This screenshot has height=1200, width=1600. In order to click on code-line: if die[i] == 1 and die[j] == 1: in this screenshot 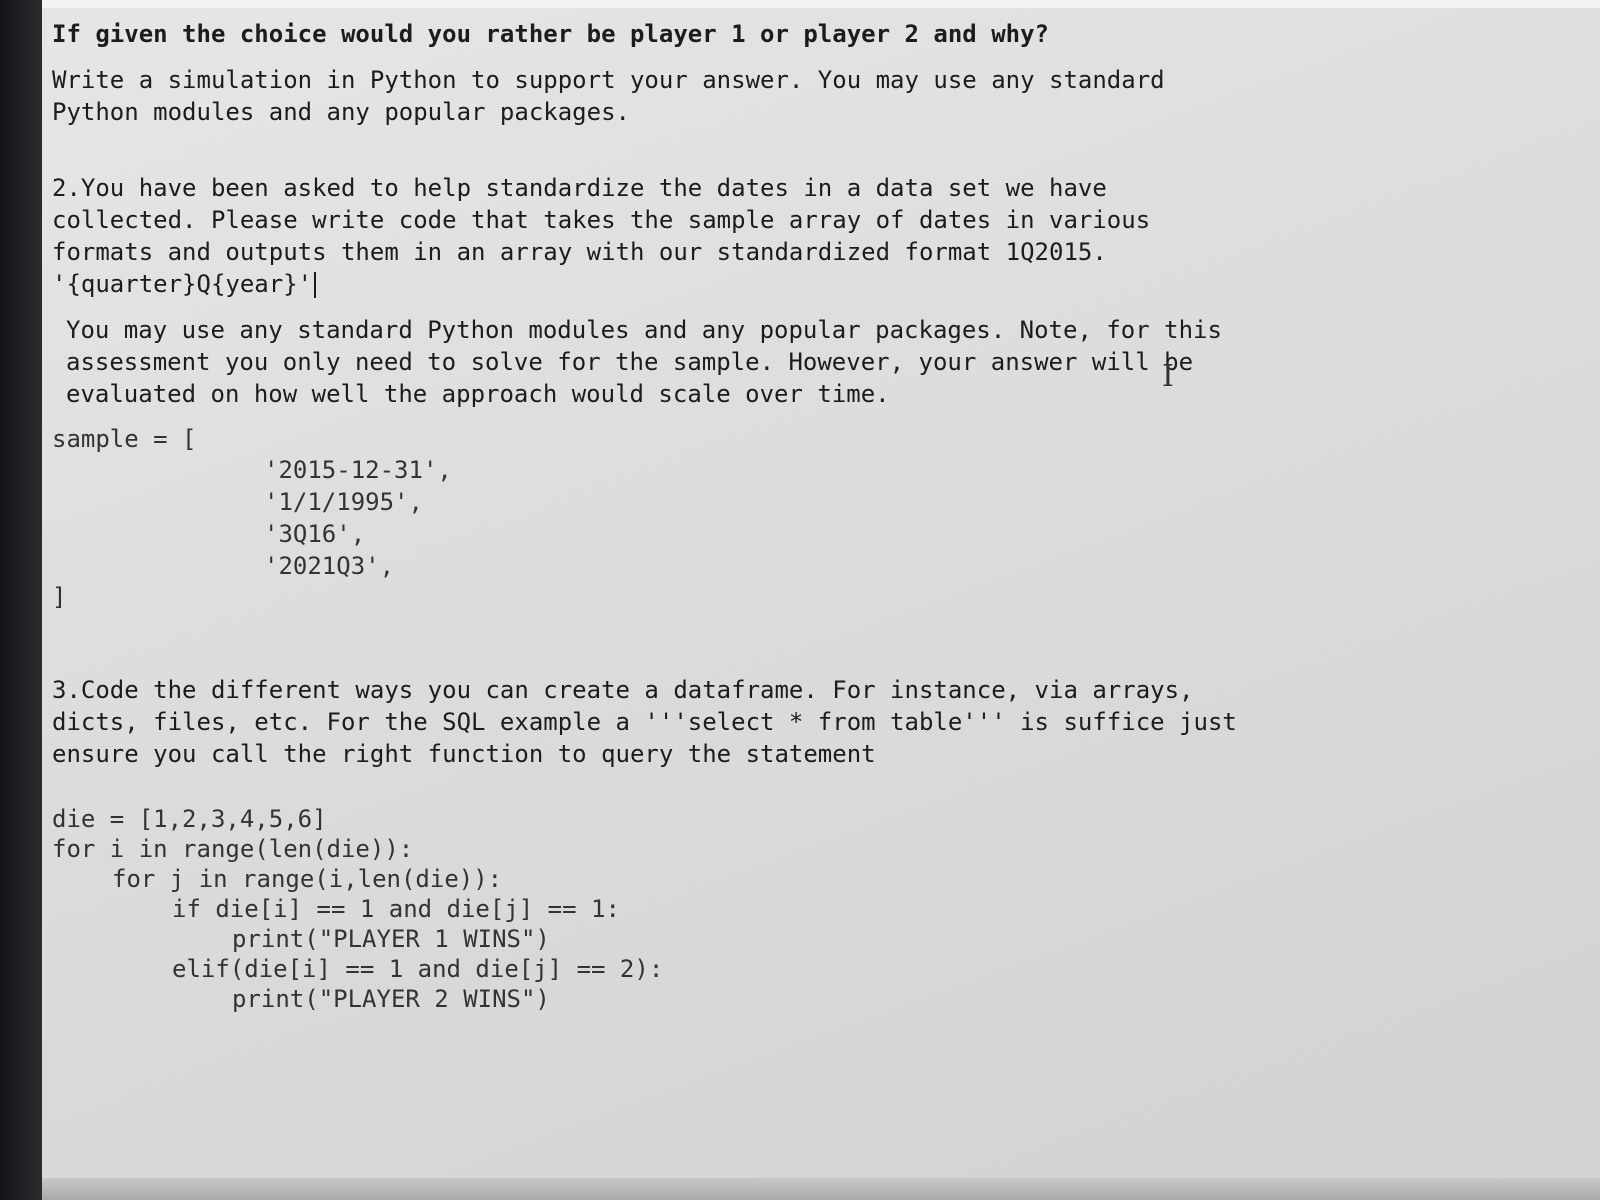, I will do `click(396, 909)`.